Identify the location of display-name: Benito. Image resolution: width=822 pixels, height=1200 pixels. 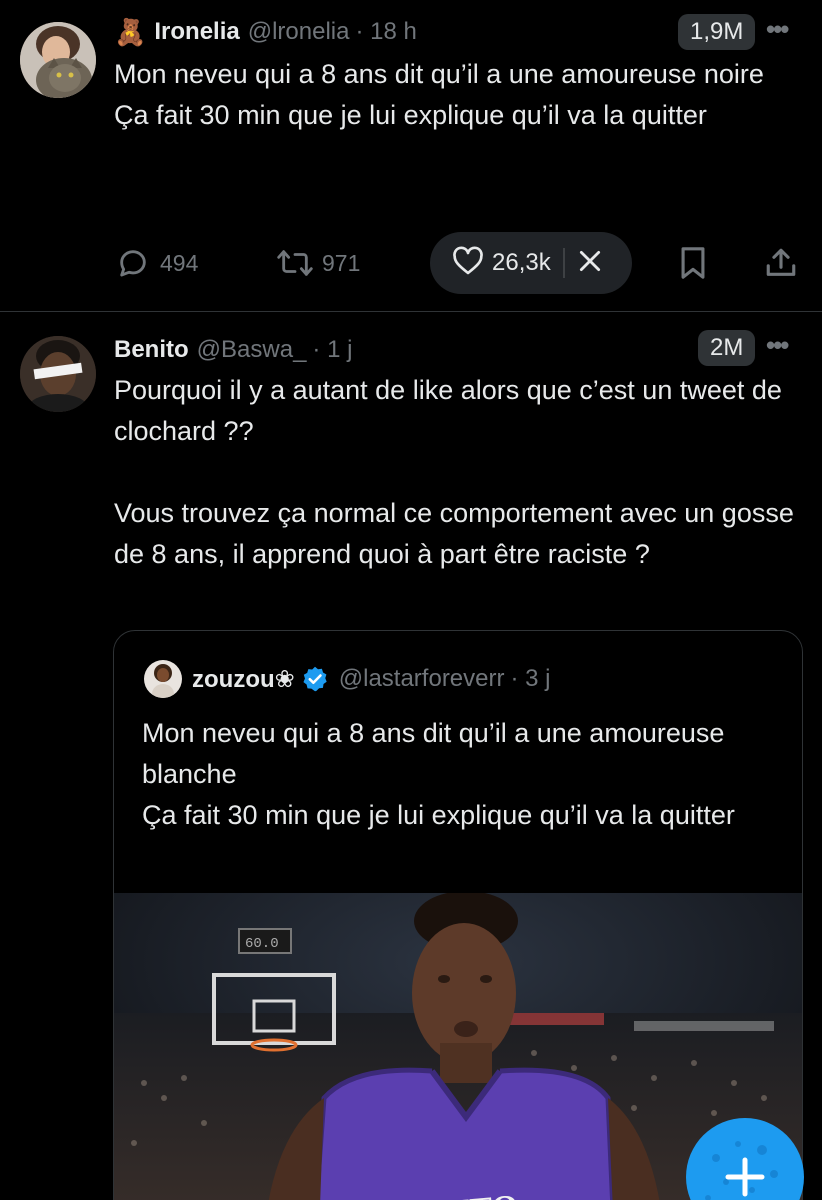
(151, 350).